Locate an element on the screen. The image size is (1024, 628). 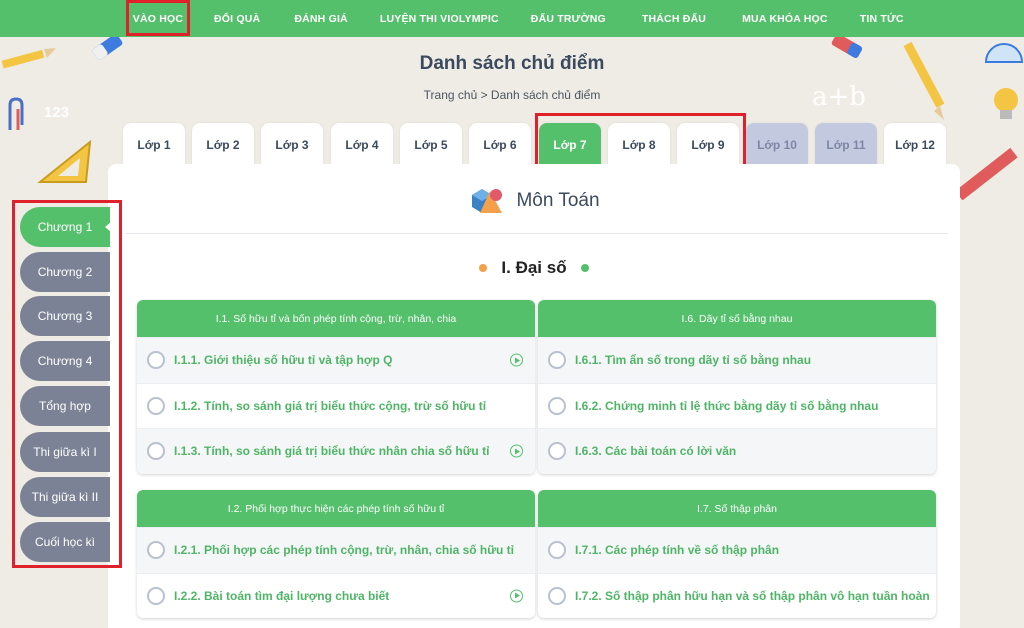
chapter-tab-giua-ki-2: Thi giữa kì II is located at coordinates (65, 497).